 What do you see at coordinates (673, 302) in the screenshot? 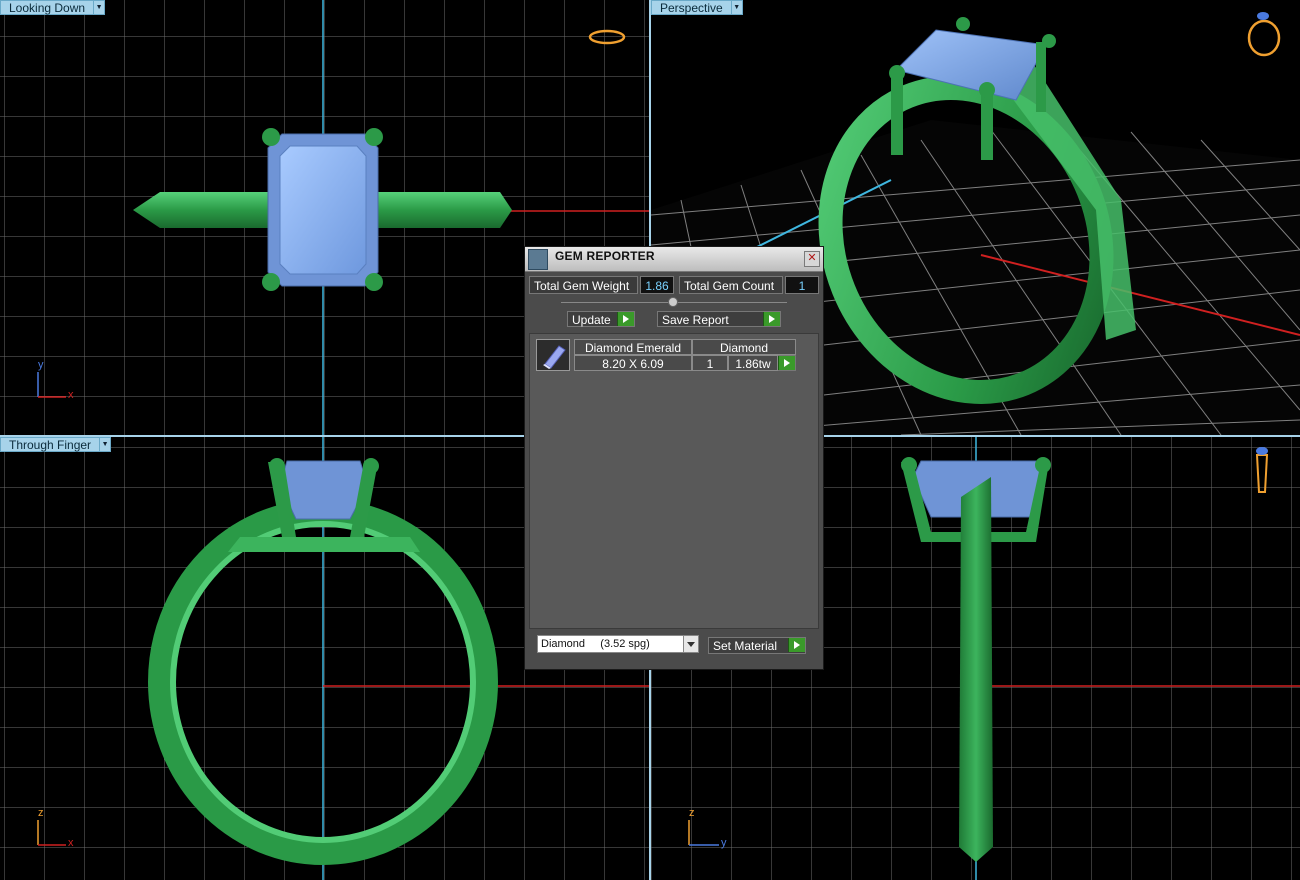
I see `collapse-toggle-icon` at bounding box center [673, 302].